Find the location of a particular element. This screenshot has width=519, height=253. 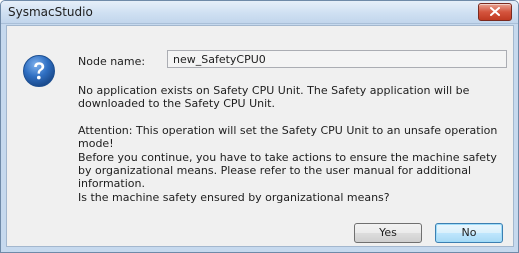

close-icon is located at coordinates (495, 11).